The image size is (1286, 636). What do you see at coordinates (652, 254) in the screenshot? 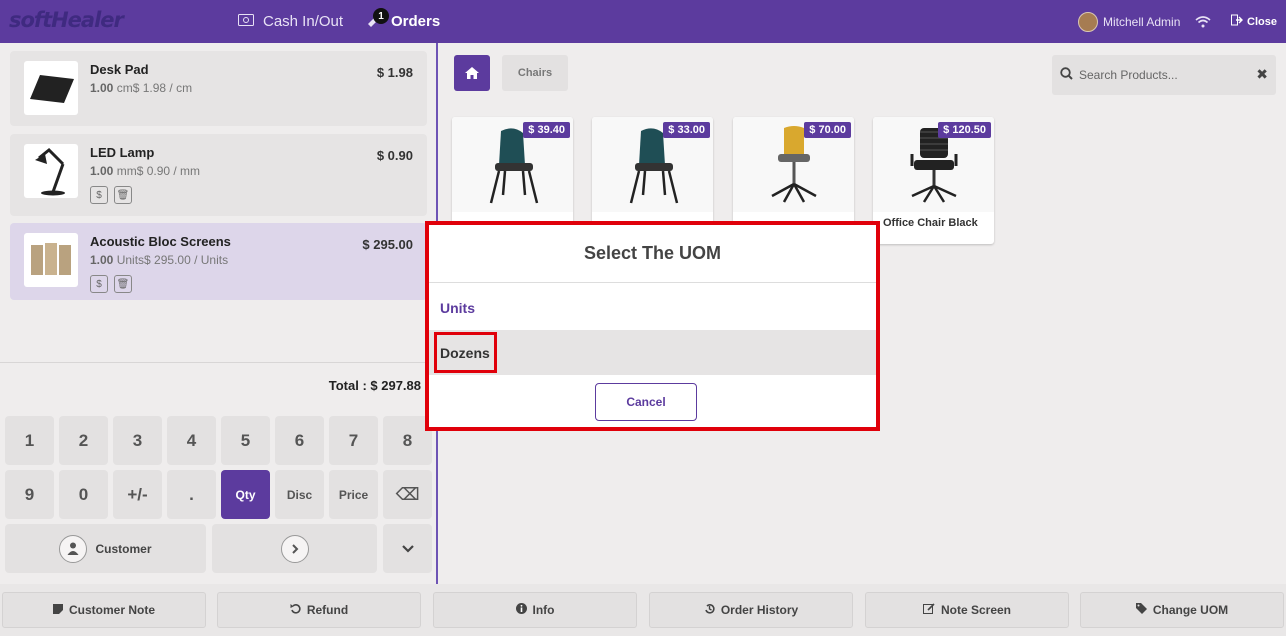
I see `dialog-title: Select The UOM` at bounding box center [652, 254].